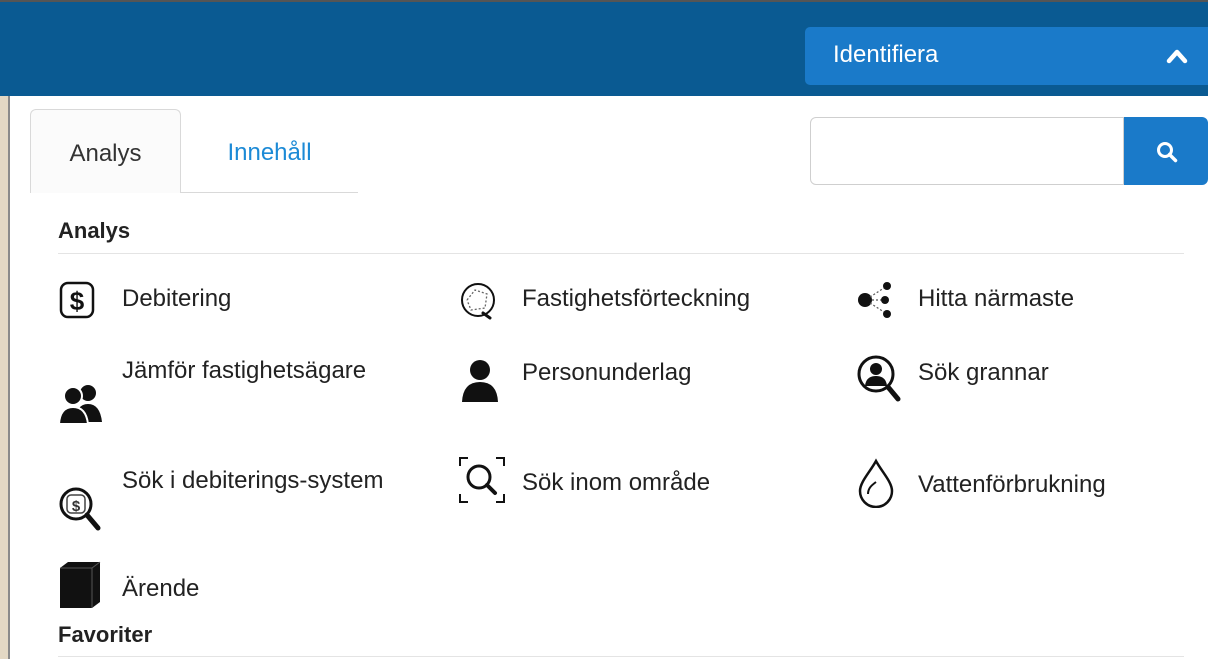 This screenshot has width=1208, height=659. I want to click on tab-innehall: Innehåll, so click(269, 151).